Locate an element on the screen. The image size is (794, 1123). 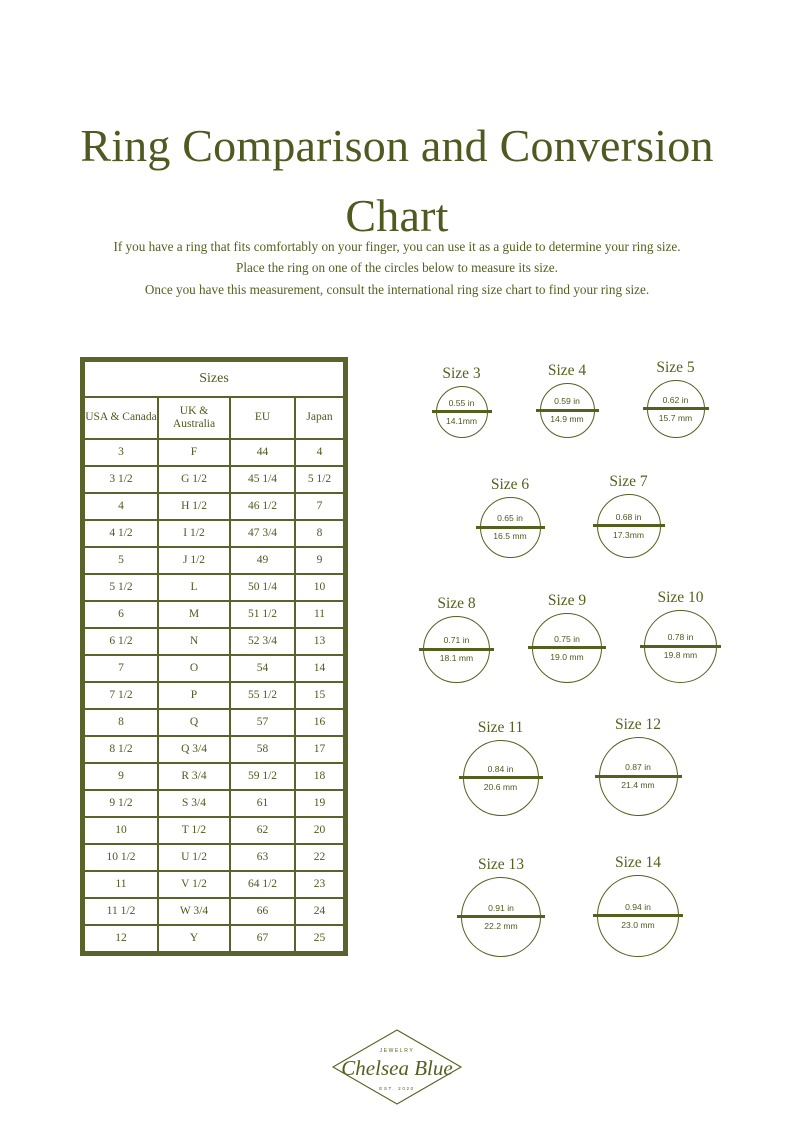
diameter-inches: 0.71 in is located at coordinates (456, 640).